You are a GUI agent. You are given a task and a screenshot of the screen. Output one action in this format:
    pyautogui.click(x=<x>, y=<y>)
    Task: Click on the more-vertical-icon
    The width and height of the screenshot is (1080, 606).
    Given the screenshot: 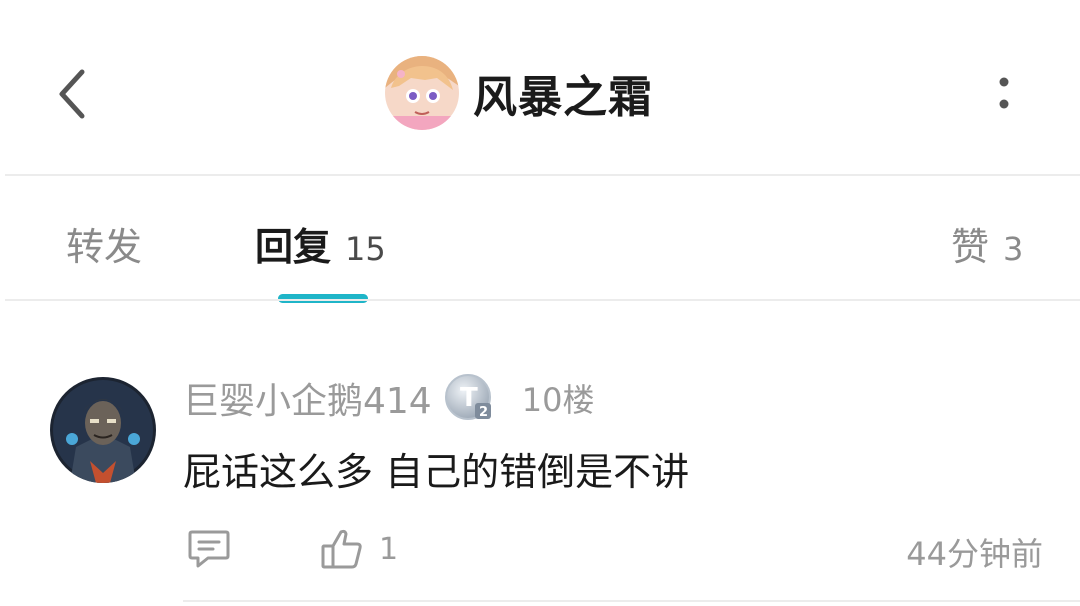 What is the action you would take?
    pyautogui.click(x=1004, y=93)
    